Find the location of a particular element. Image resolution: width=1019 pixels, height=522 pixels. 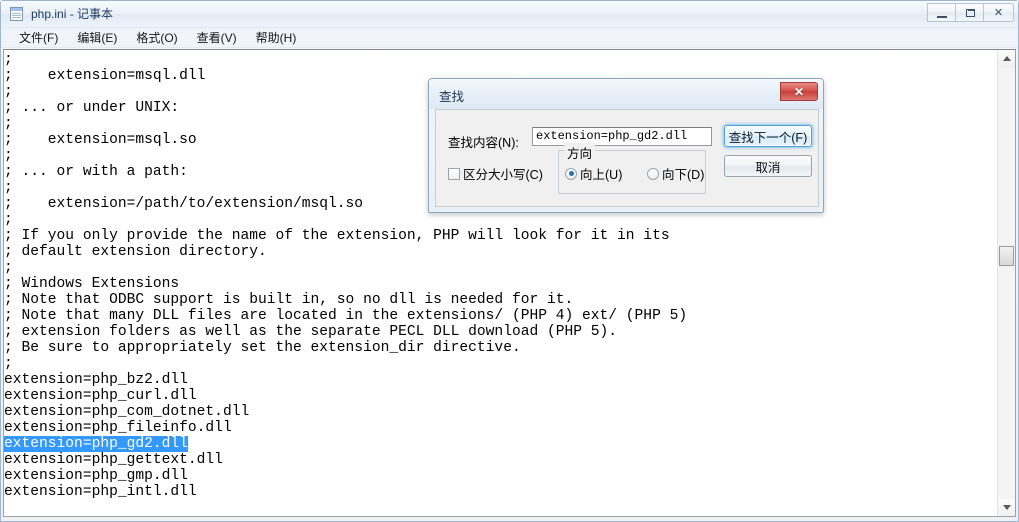

find-what-input: extension=php_gd2.dll is located at coordinates (622, 136).